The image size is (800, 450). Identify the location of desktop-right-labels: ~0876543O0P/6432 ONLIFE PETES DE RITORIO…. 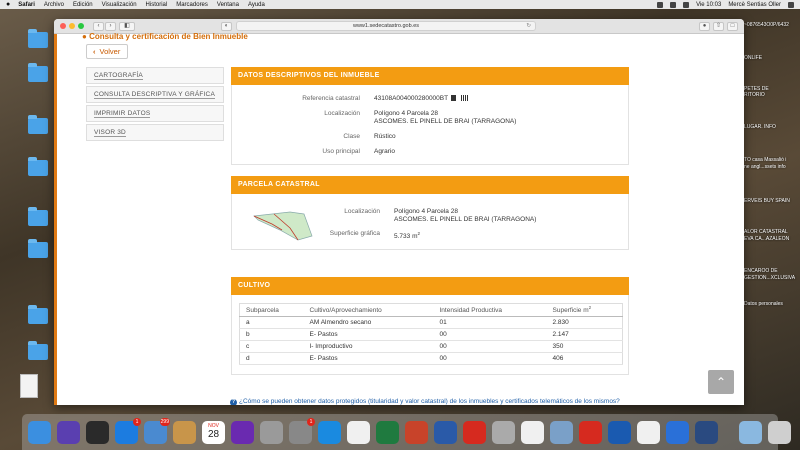
(772, 210).